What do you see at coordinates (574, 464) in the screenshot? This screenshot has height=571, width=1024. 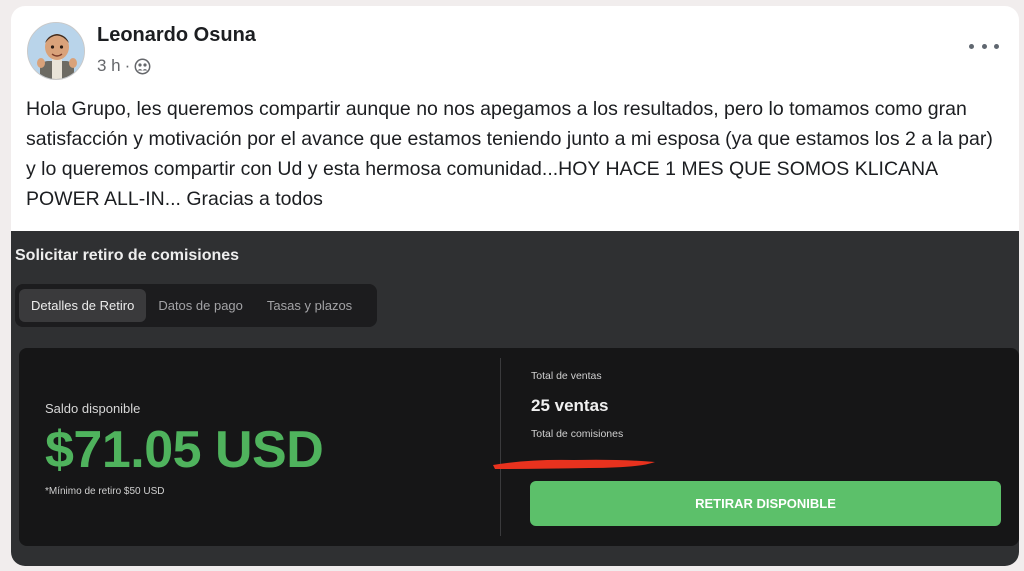 I see `red-redaction-mark` at bounding box center [574, 464].